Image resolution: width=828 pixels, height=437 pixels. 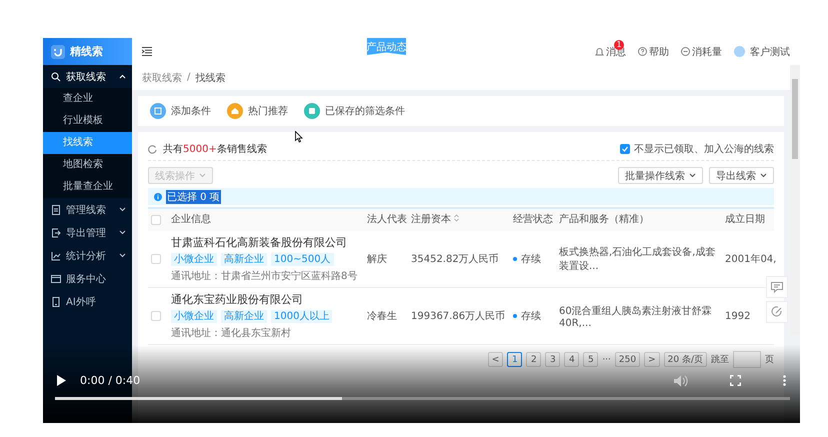 What do you see at coordinates (87, 76) in the screenshot?
I see `menu-item: 获取线索` at bounding box center [87, 76].